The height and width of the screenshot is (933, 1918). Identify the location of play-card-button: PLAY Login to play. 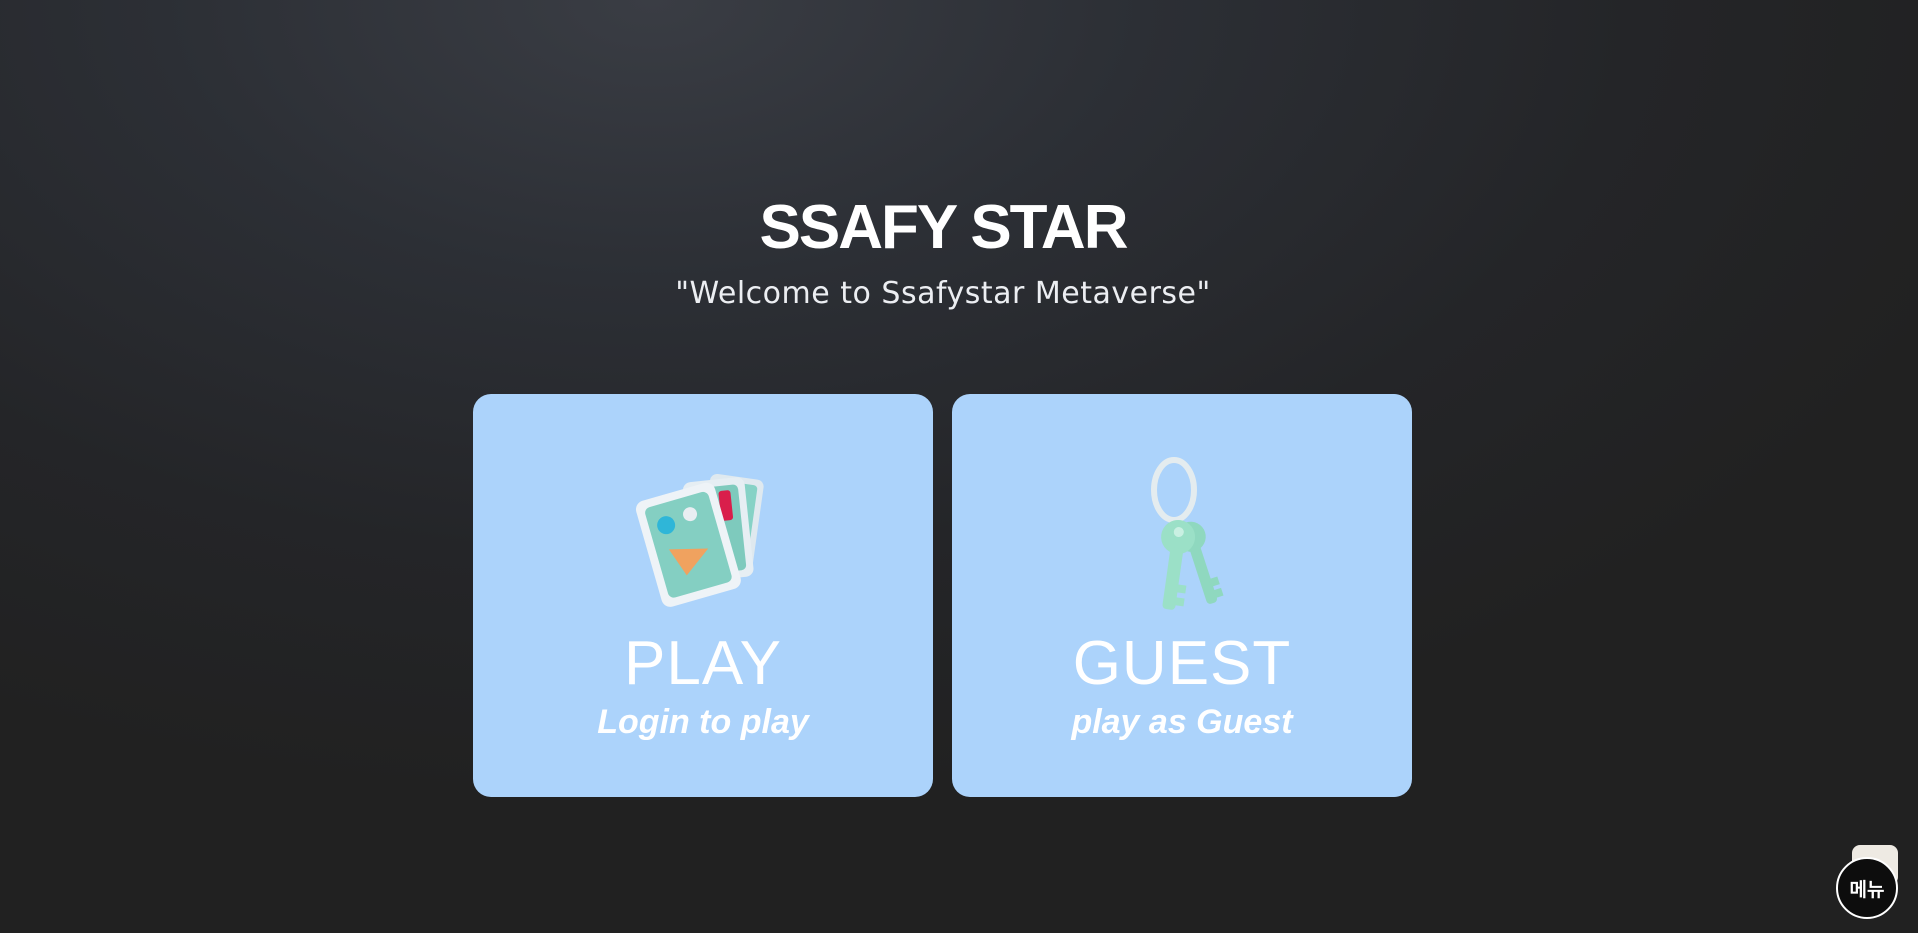
(703, 595).